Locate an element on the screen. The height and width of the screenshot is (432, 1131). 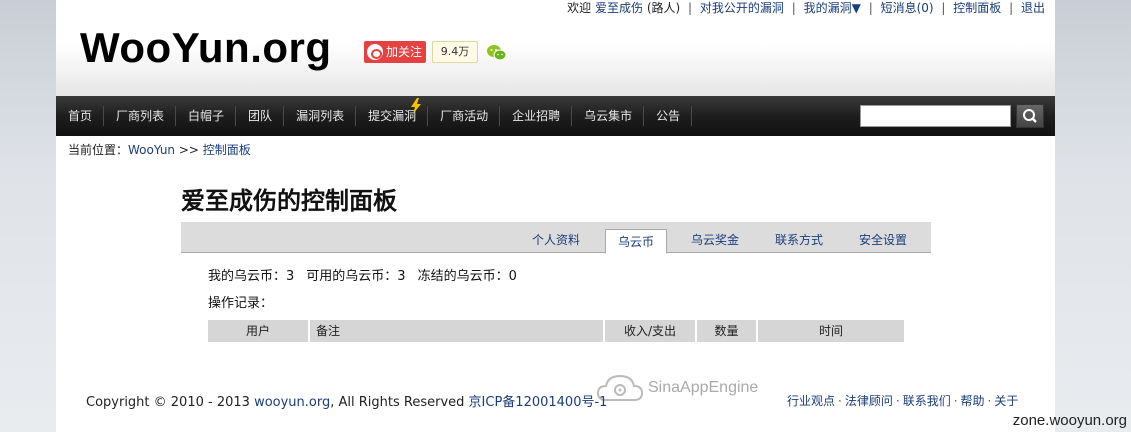
rights-text: , All Rights Reserved is located at coordinates (397, 402).